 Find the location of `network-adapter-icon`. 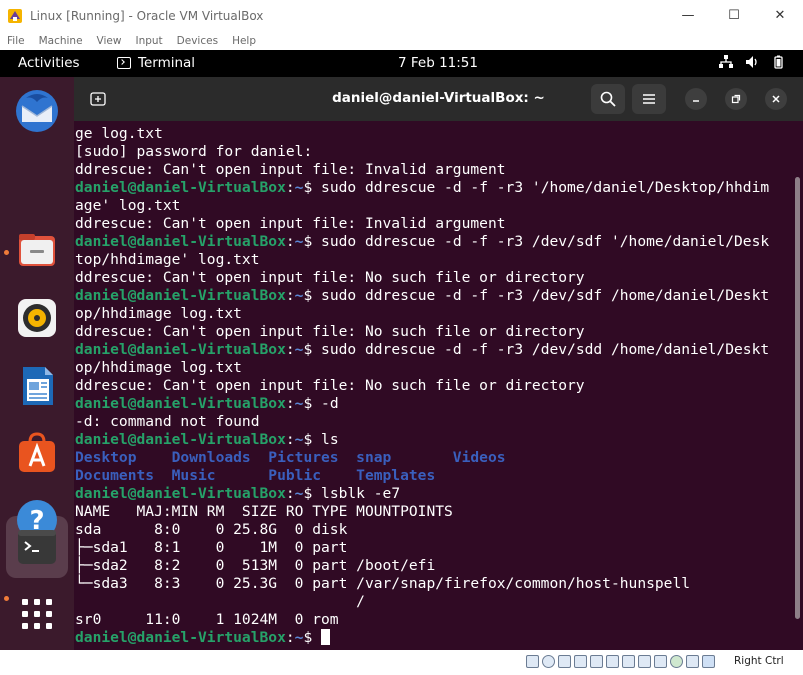

network-adapter-icon is located at coordinates (580, 661).